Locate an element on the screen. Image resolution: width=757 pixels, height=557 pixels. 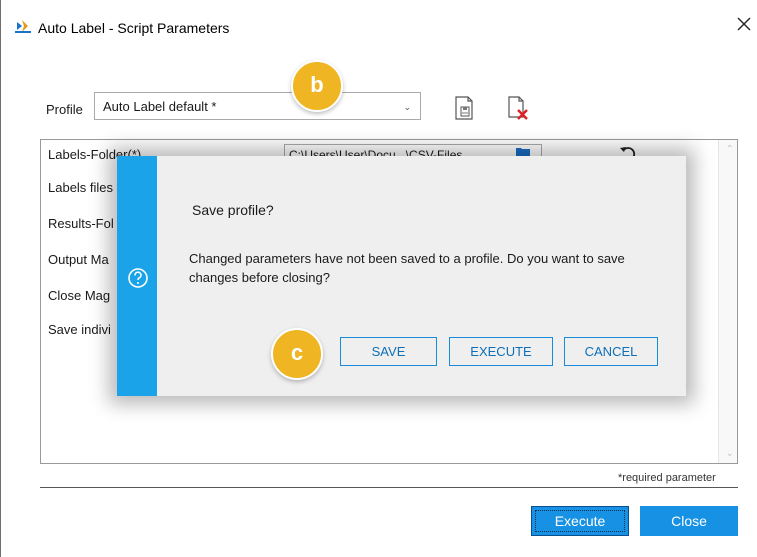
title-bar: Auto Label - Script Parameters is located at coordinates (378, 20).